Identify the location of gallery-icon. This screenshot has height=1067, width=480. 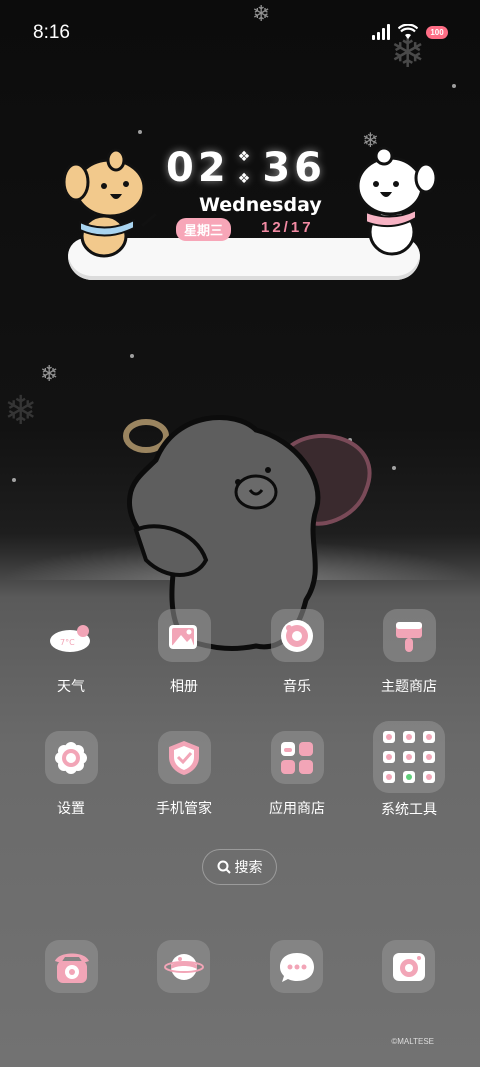
(184, 635).